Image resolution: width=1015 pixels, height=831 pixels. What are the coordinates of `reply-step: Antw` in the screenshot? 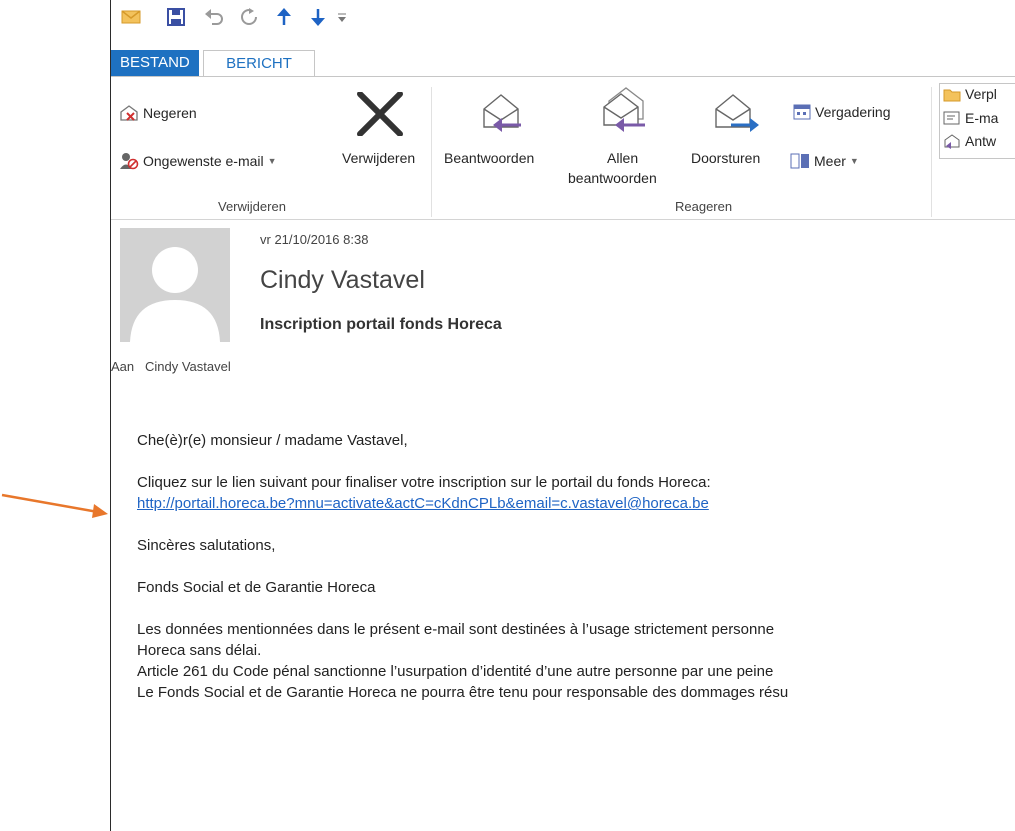 It's located at (969, 141).